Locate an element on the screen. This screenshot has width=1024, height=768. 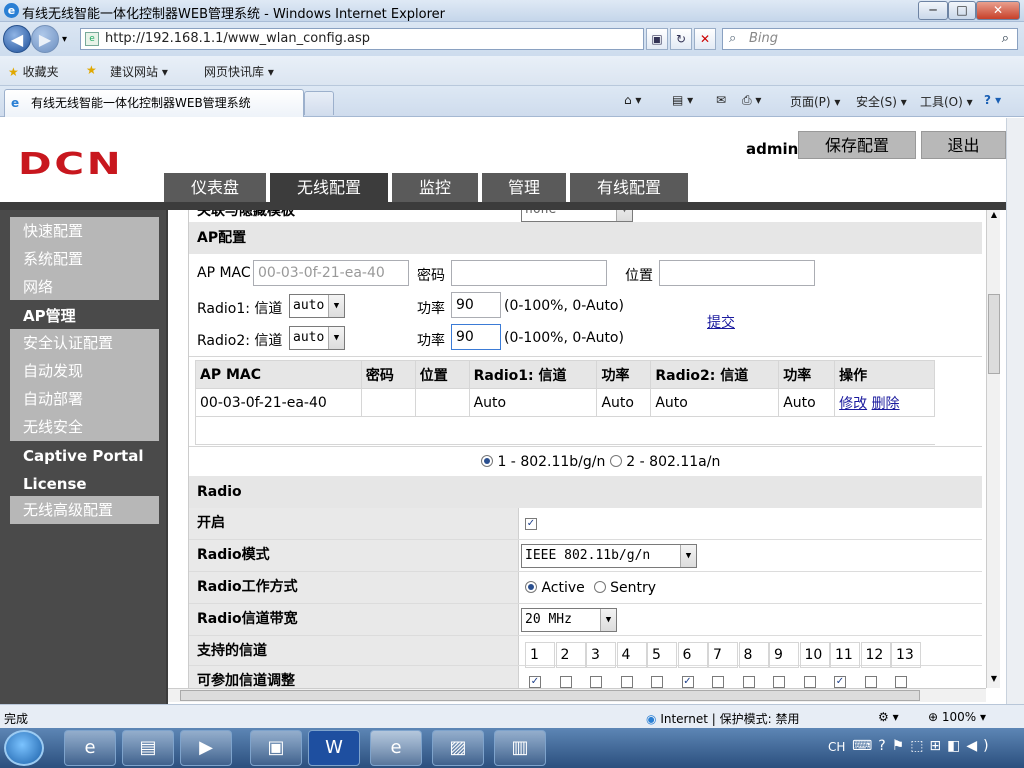
feeds-icon: ▤ ▾ is located at coordinates (682, 100).